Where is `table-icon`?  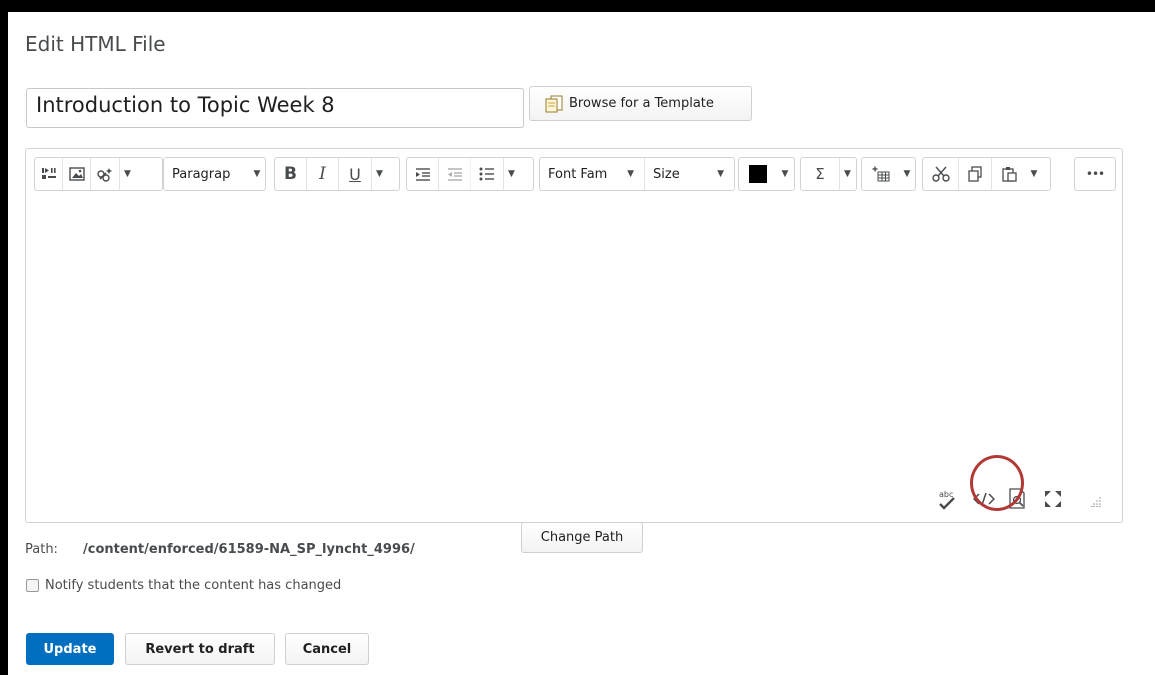 table-icon is located at coordinates (880, 174).